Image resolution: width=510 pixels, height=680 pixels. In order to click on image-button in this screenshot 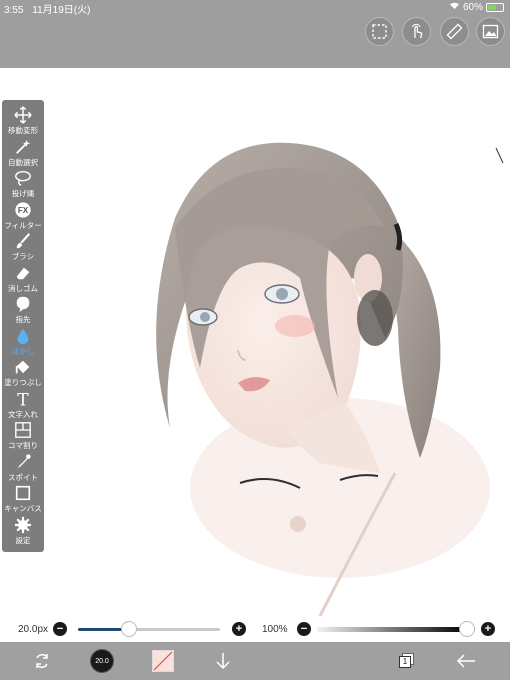, I will do `click(490, 31)`.